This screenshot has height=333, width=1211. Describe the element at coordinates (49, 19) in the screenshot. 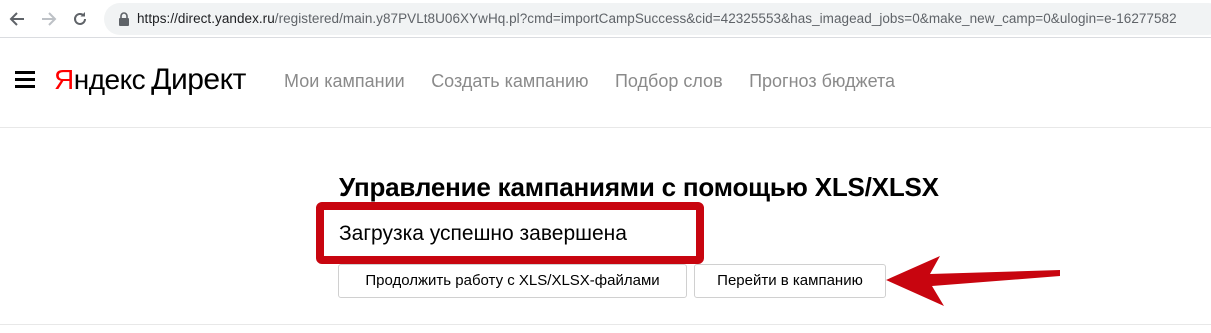

I see `forward-arrow-icon` at that location.